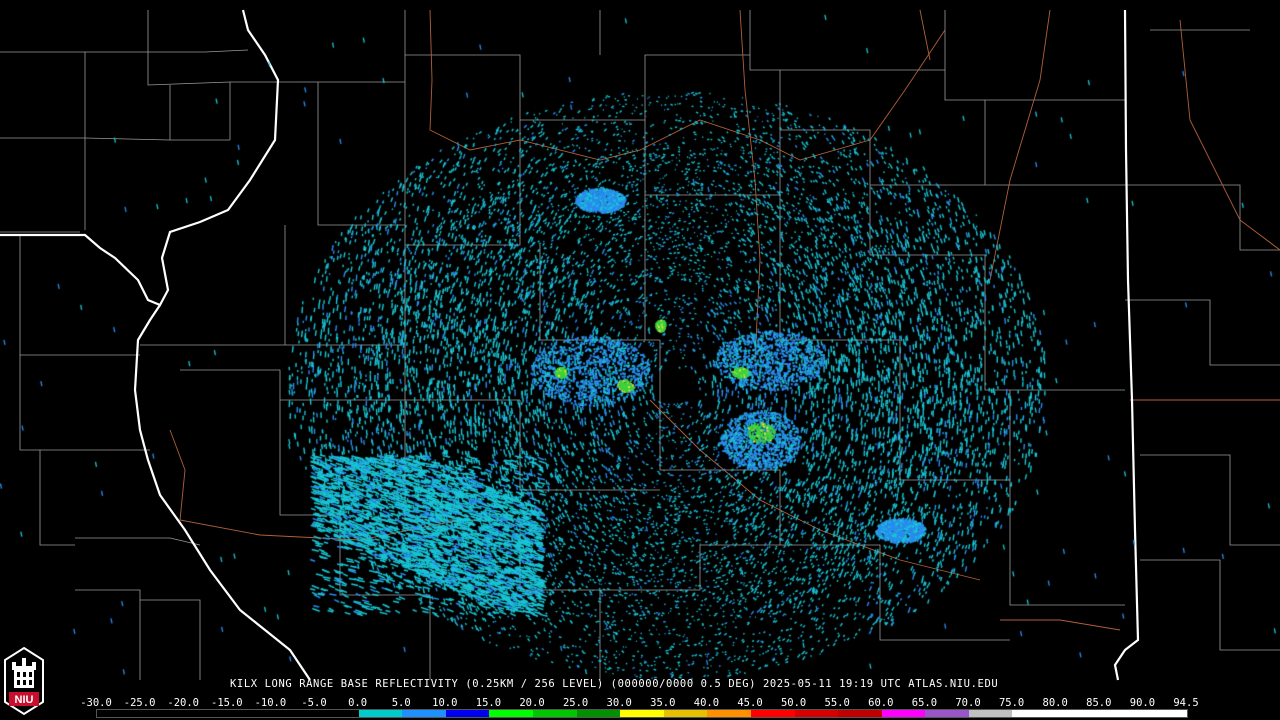 This screenshot has width=1280, height=720. Describe the element at coordinates (924, 703) in the screenshot. I see `colorscale-label: 65.0` at that location.